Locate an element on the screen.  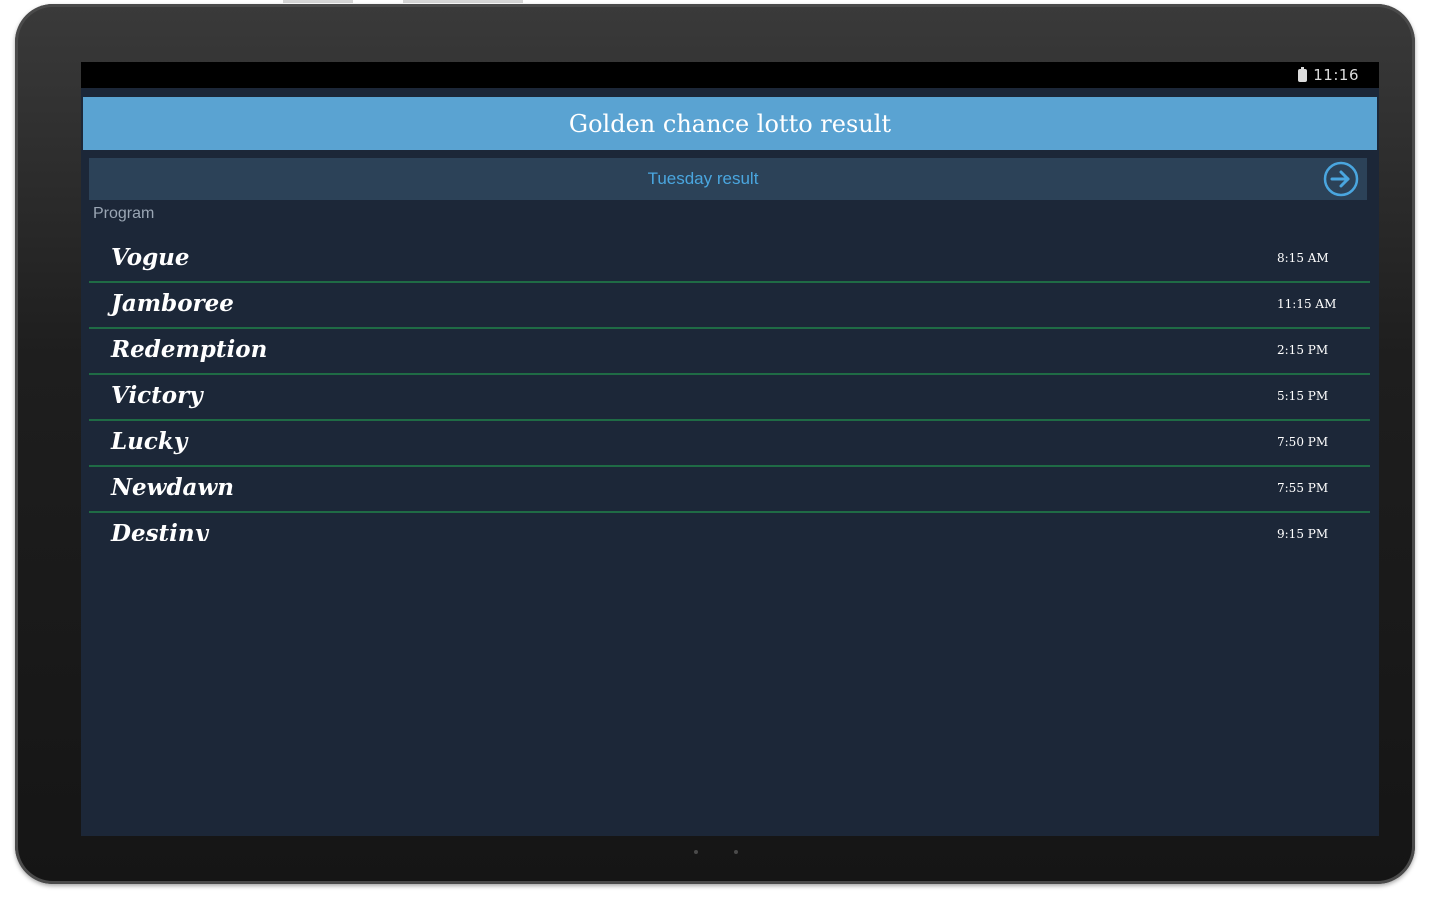
program-time: 5:15 PM is located at coordinates (1303, 396).